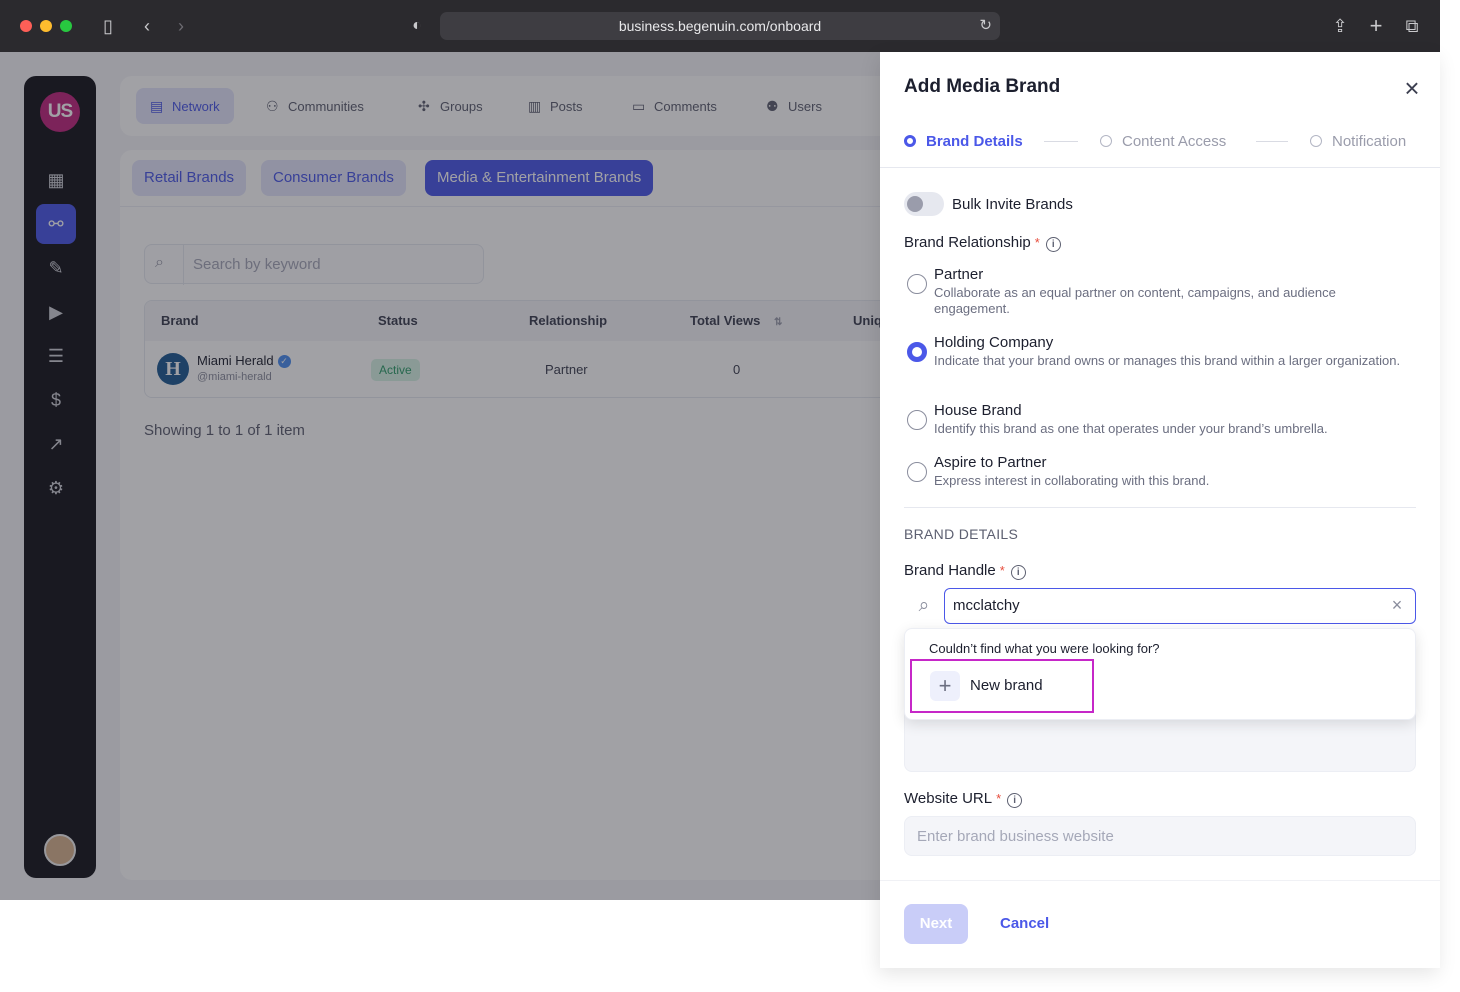  I want to click on url-text: business.begenuin.com/onboard, so click(720, 26).